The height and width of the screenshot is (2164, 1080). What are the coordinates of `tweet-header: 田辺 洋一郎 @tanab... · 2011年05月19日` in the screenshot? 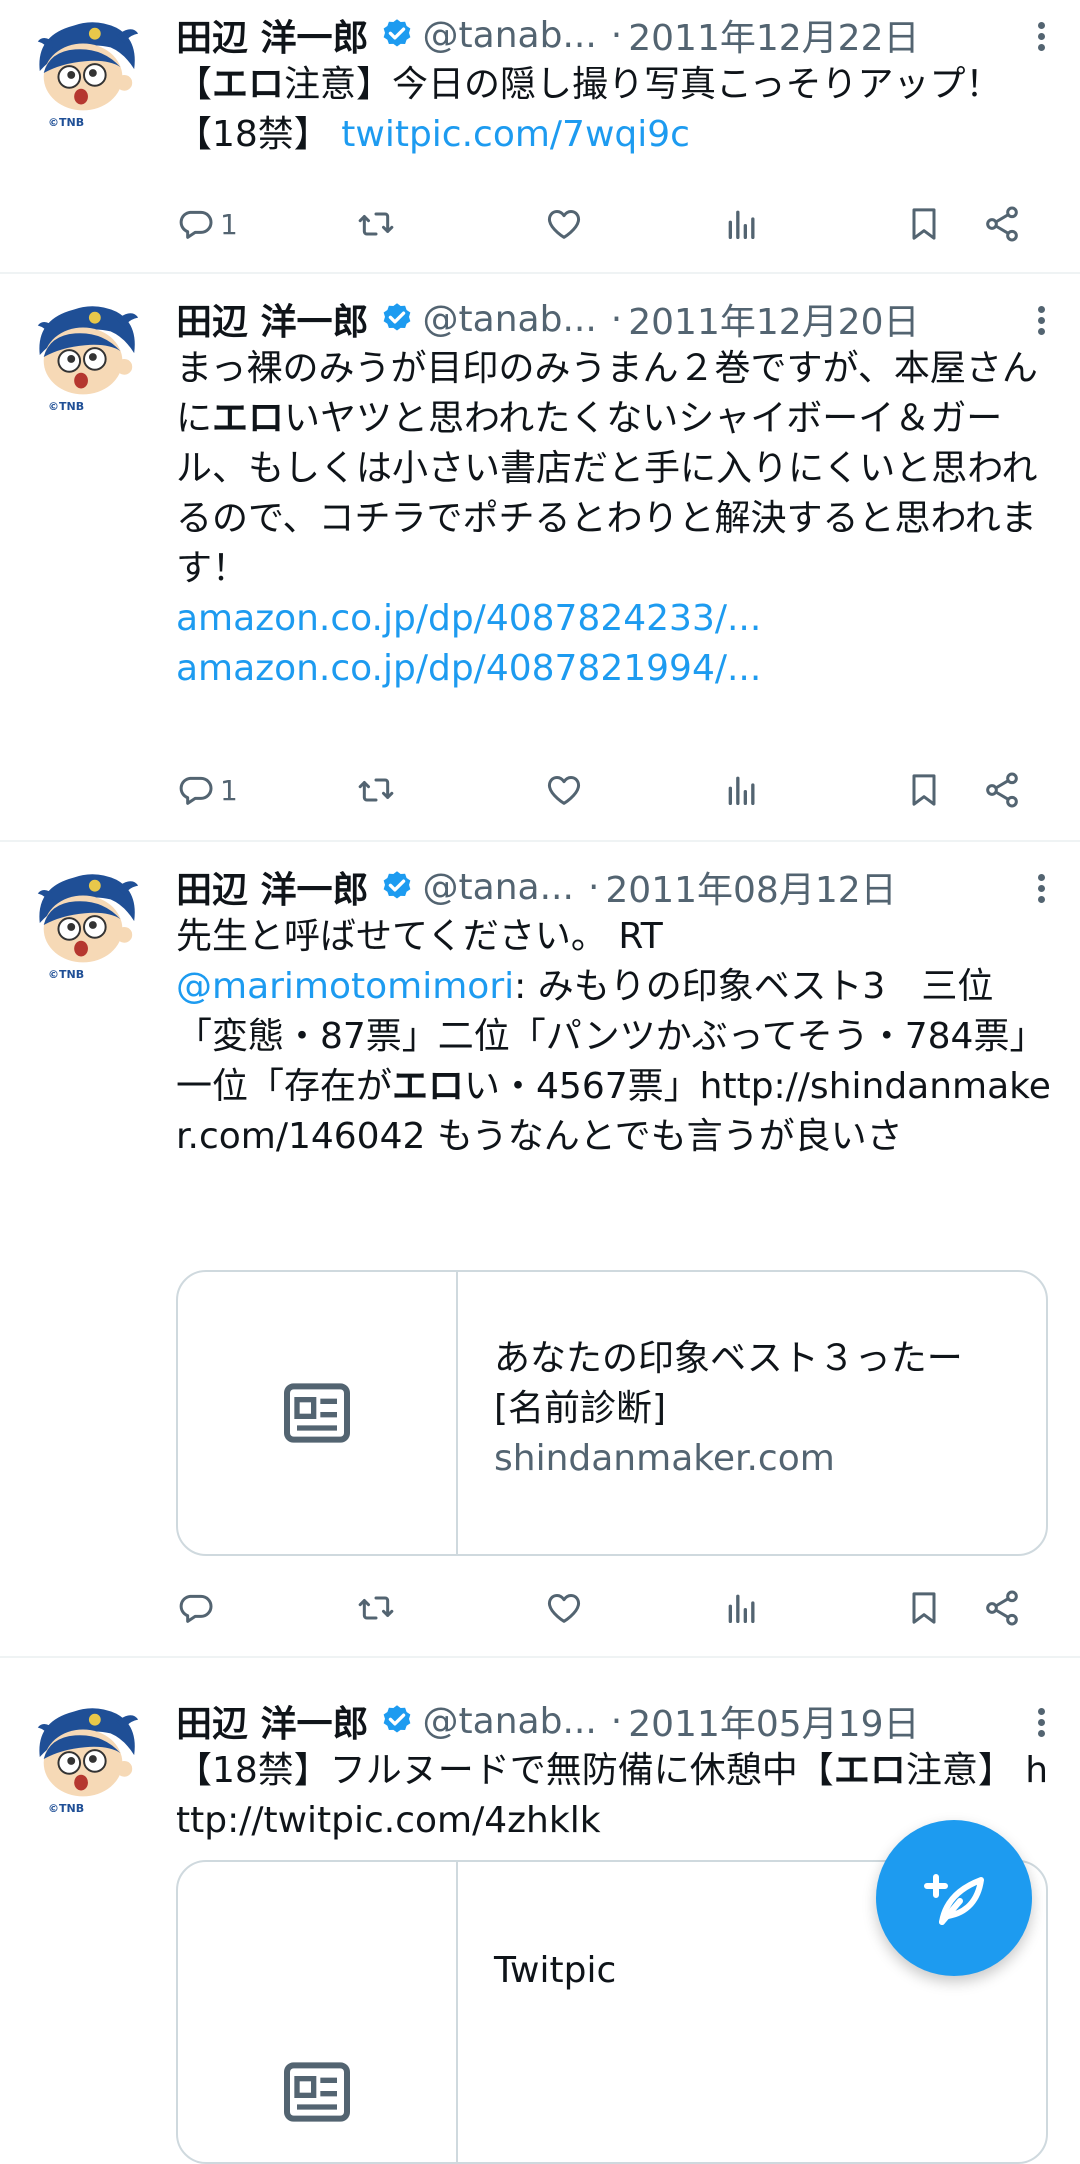 It's located at (618, 1721).